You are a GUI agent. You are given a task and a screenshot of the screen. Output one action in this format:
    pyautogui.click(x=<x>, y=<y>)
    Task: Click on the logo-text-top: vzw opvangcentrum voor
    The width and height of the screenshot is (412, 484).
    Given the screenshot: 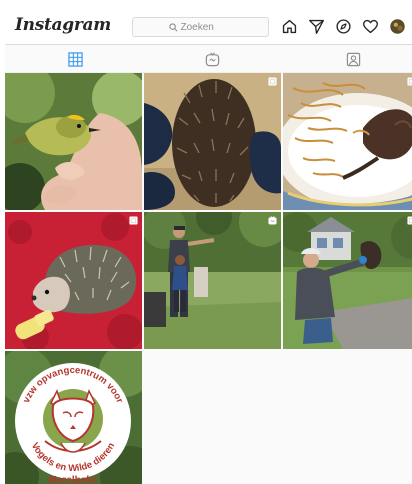 What is the action you would take?
    pyautogui.click(x=73, y=385)
    